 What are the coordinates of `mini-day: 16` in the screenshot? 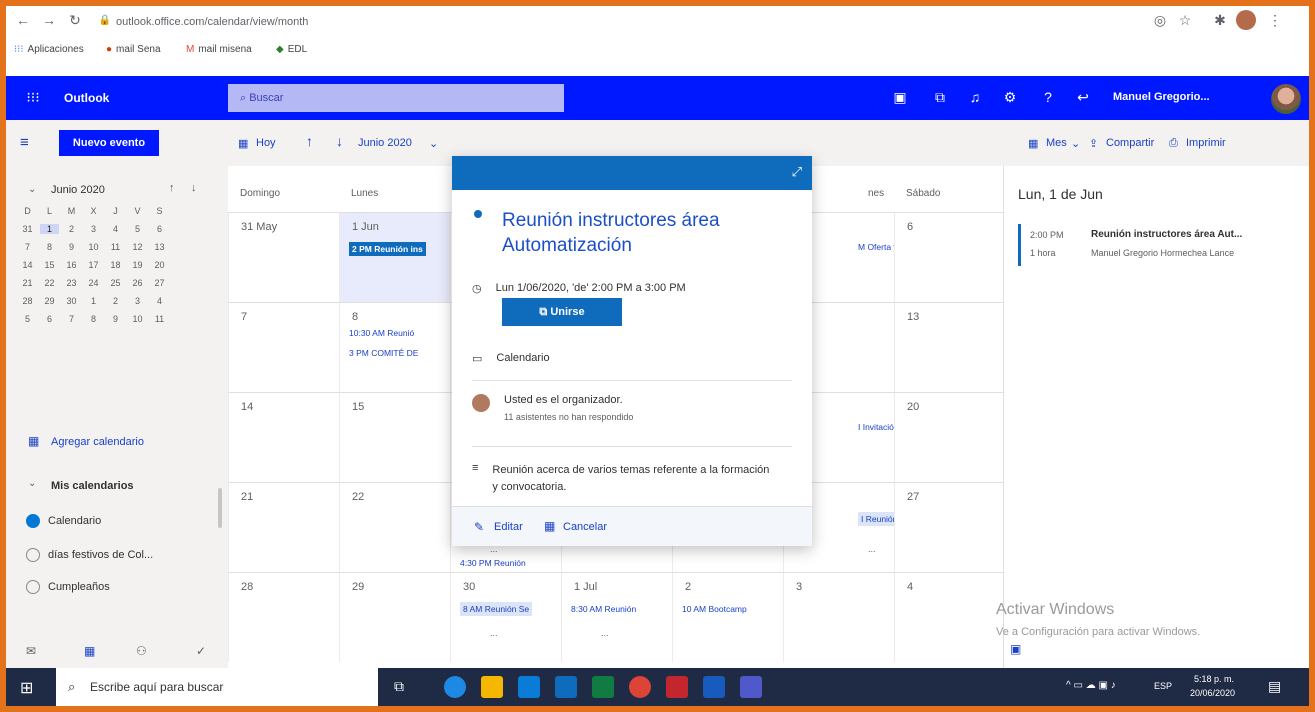 It's located at (71, 265).